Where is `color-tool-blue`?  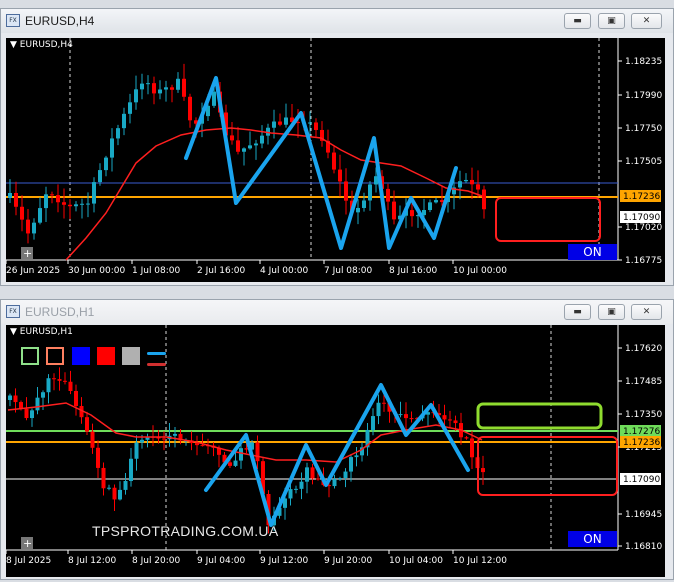
color-tool-blue is located at coordinates (81, 356).